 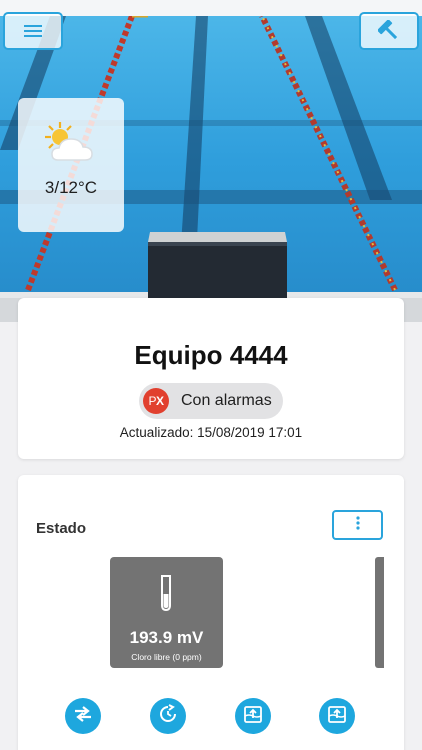 I want to click on alarm-status-label: Con alarmas, so click(x=226, y=400).